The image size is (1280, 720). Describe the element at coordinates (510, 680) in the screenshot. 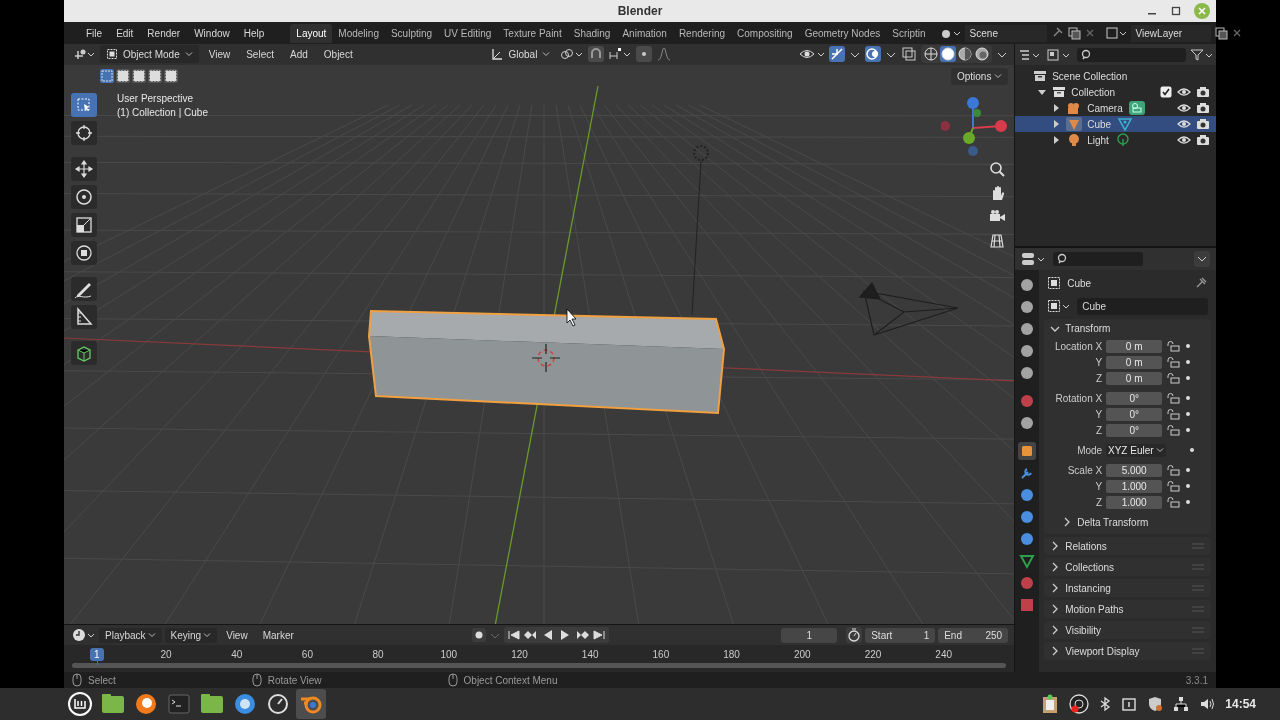

I see `status-hint: Object Context Menu` at that location.